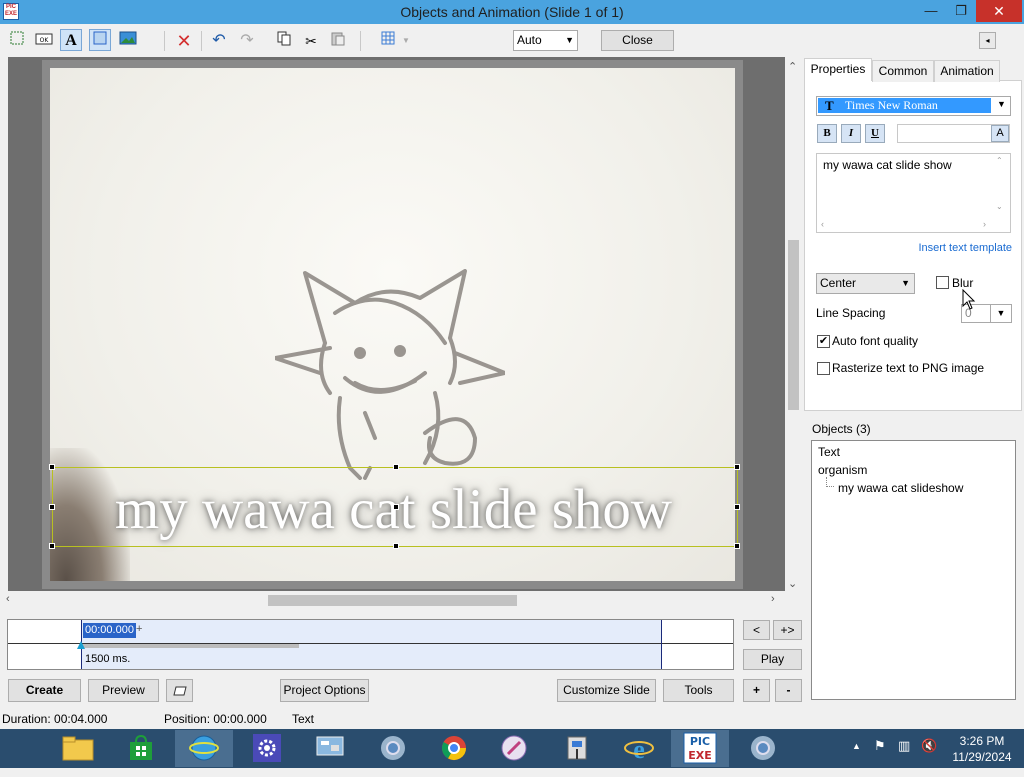 The height and width of the screenshot is (777, 1024). I want to click on remove-object-button: -, so click(788, 690).